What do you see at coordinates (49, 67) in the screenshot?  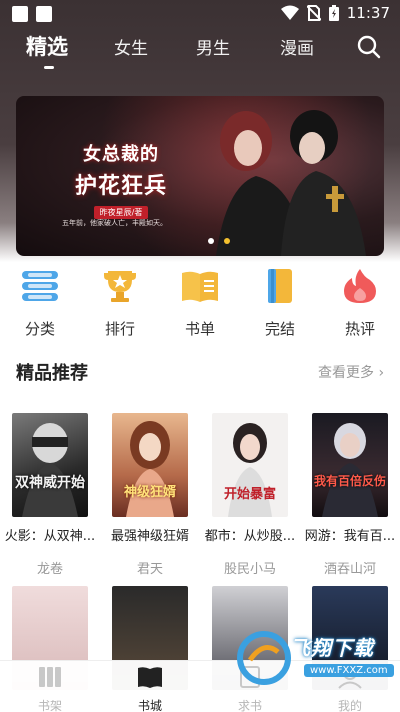 I see `active-tab-indicator` at bounding box center [49, 67].